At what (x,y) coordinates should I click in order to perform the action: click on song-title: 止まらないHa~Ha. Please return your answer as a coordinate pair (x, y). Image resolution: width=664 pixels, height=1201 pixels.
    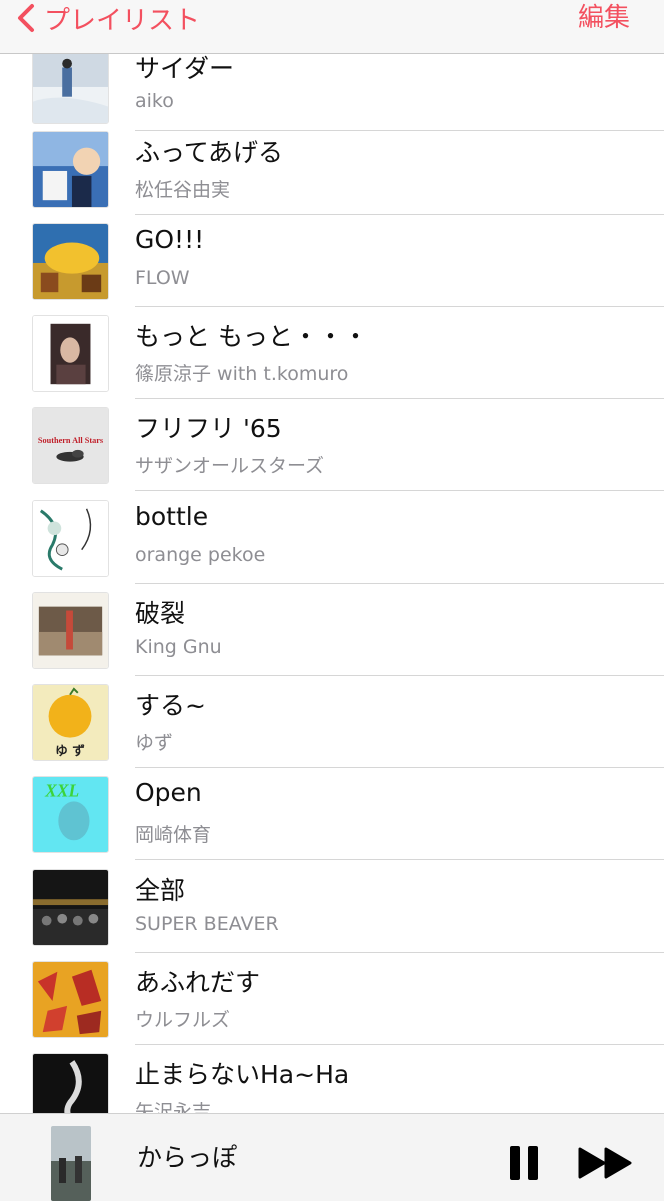
    Looking at the image, I should click on (242, 1074).